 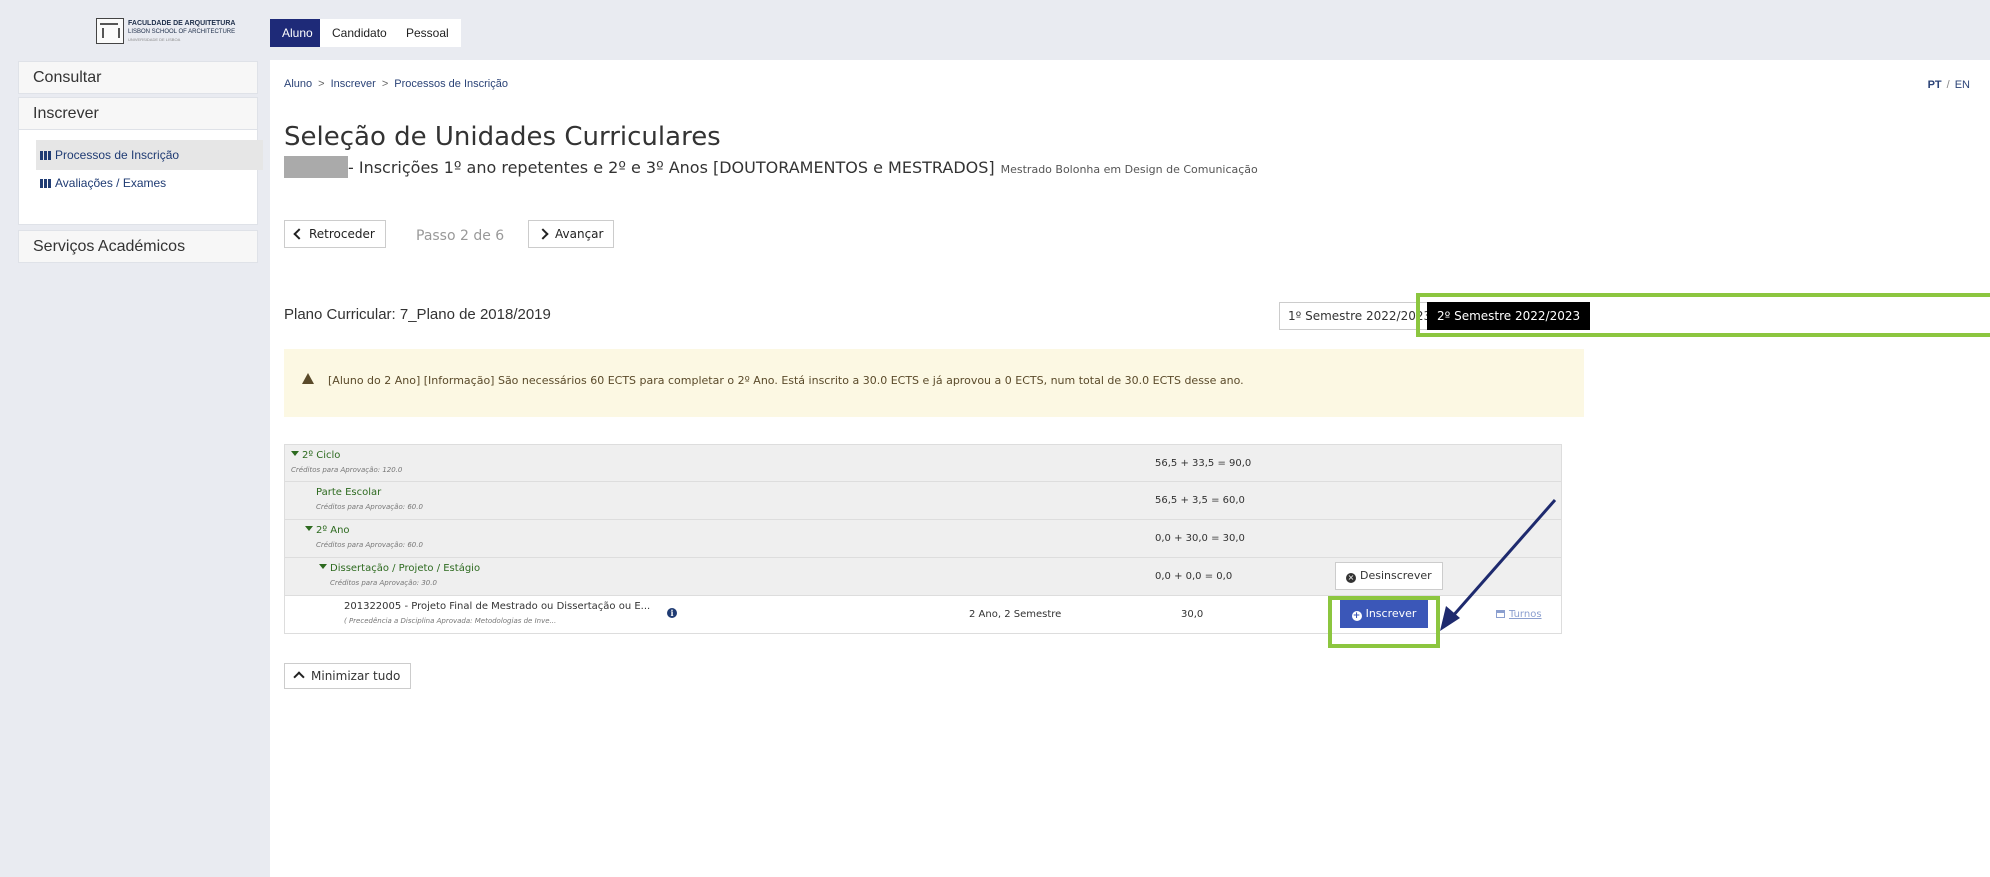 What do you see at coordinates (1384, 622) in the screenshot?
I see `highlight-box-inscrever` at bounding box center [1384, 622].